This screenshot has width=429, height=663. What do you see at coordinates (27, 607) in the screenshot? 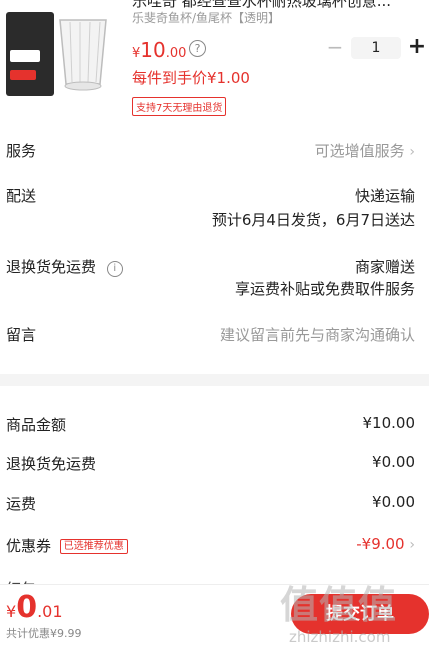
I see `total-int: 0` at bounding box center [27, 607].